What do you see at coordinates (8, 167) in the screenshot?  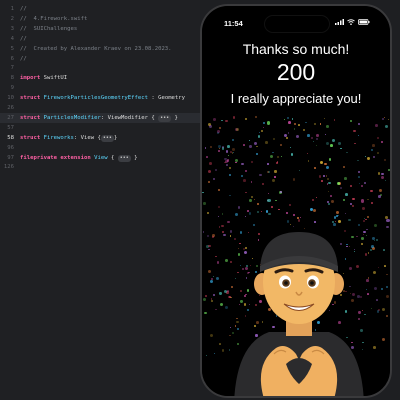 I see `line-number: 126` at bounding box center [8, 167].